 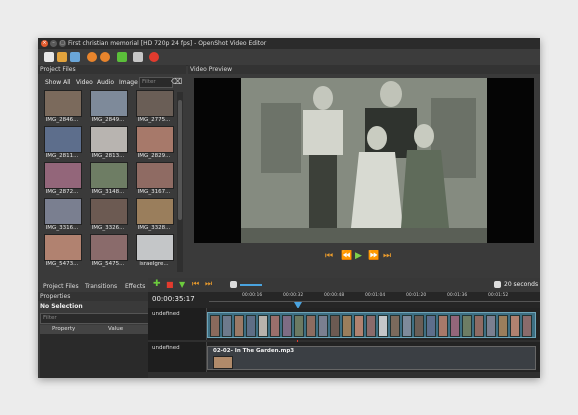 I want to click on project-files-filter-bar: Show All Video Audio Image Filter ⌫, so click(x=112, y=82).